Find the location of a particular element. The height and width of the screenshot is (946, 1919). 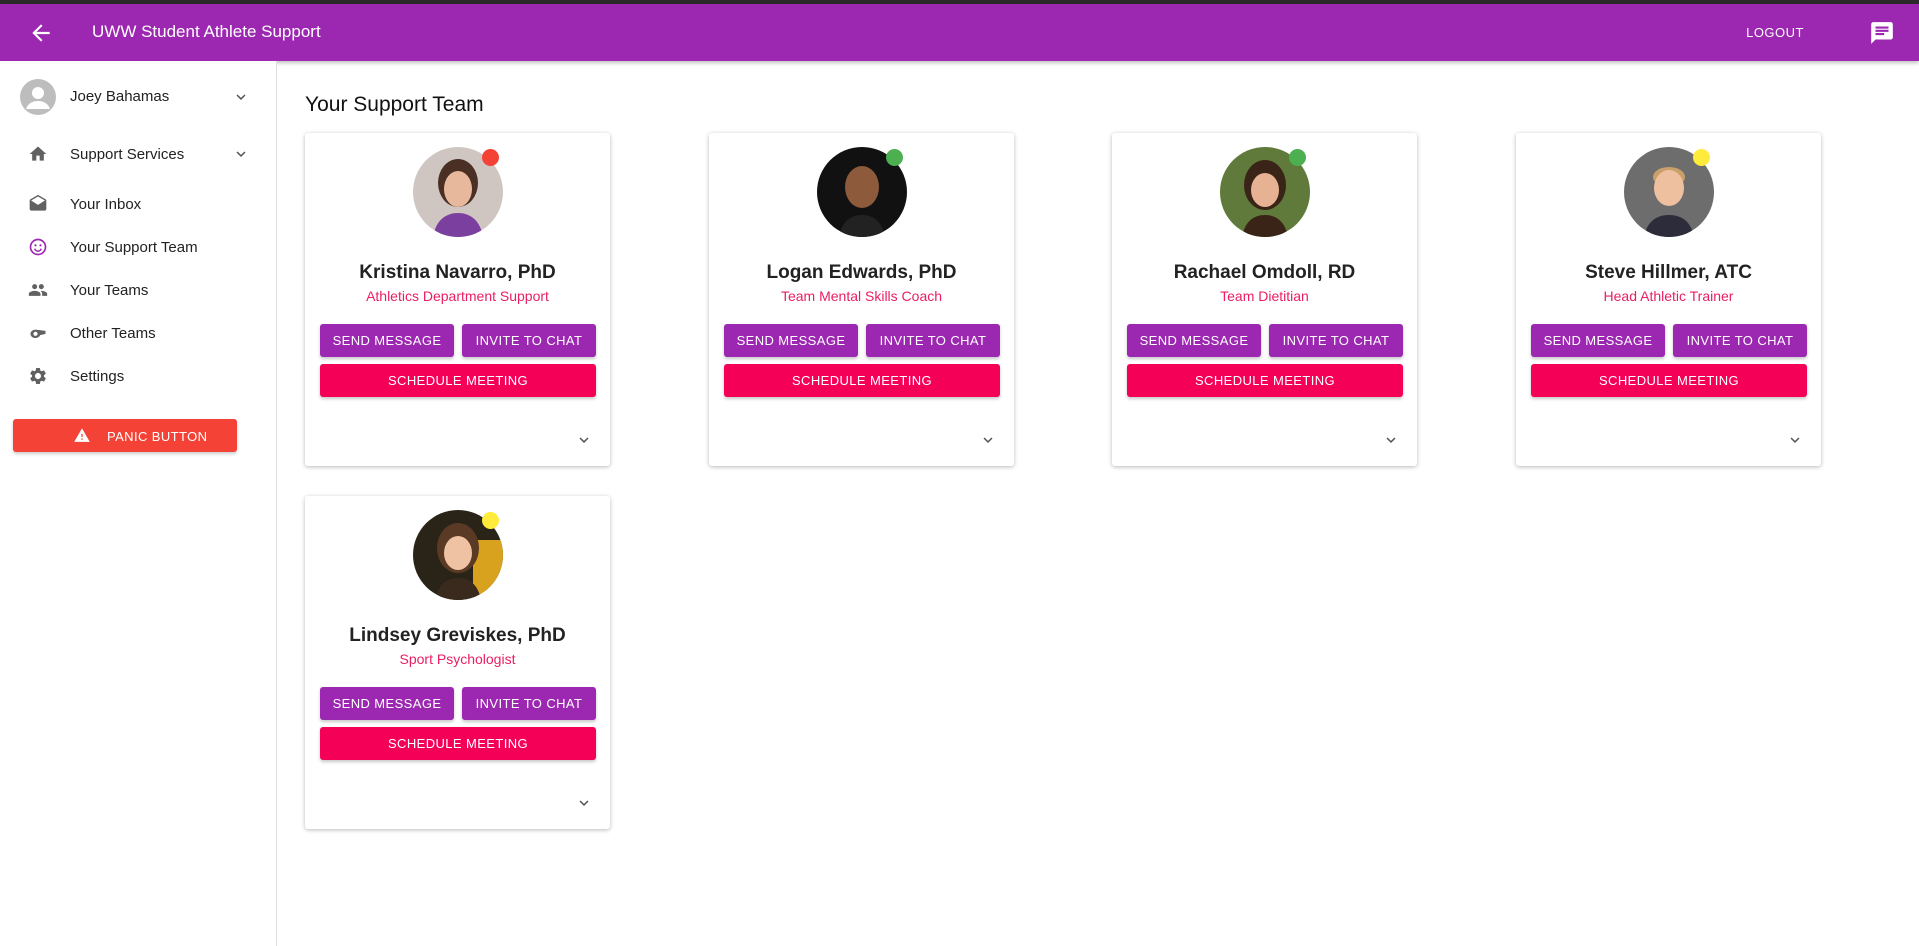

user-name: Joey Bahamas is located at coordinates (120, 96).